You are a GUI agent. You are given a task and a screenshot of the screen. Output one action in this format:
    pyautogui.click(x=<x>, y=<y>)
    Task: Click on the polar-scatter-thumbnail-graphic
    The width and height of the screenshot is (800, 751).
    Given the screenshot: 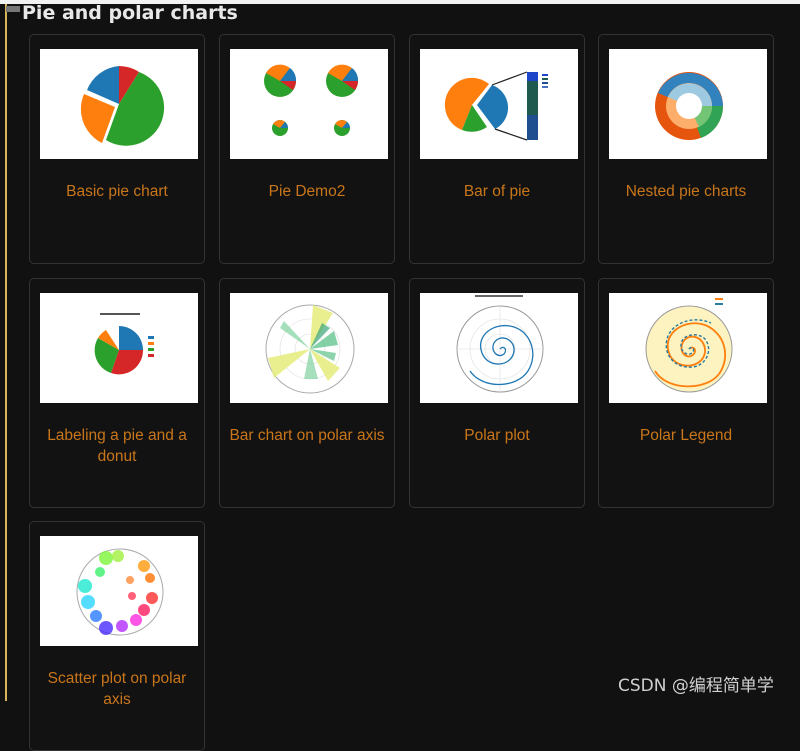 What is the action you would take?
    pyautogui.click(x=120, y=592)
    